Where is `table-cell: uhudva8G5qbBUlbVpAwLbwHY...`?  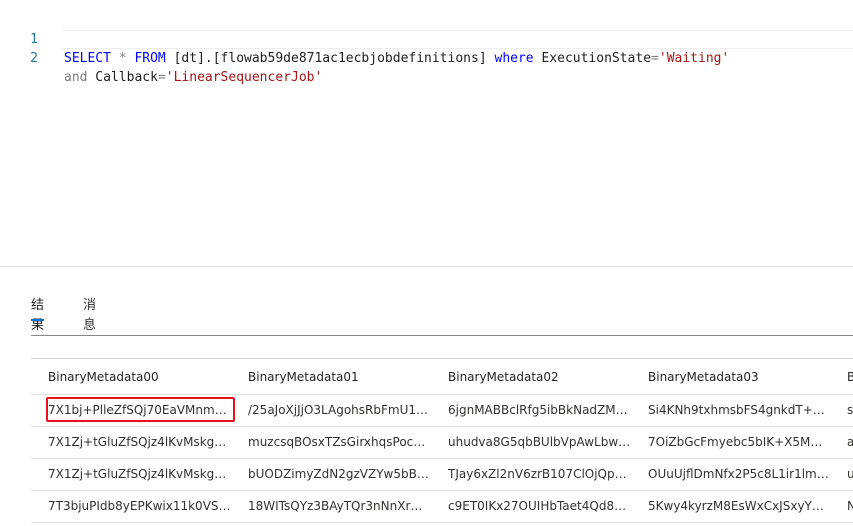 table-cell: uhudva8G5qbBUlbVpAwLbwHY... is located at coordinates (531, 442).